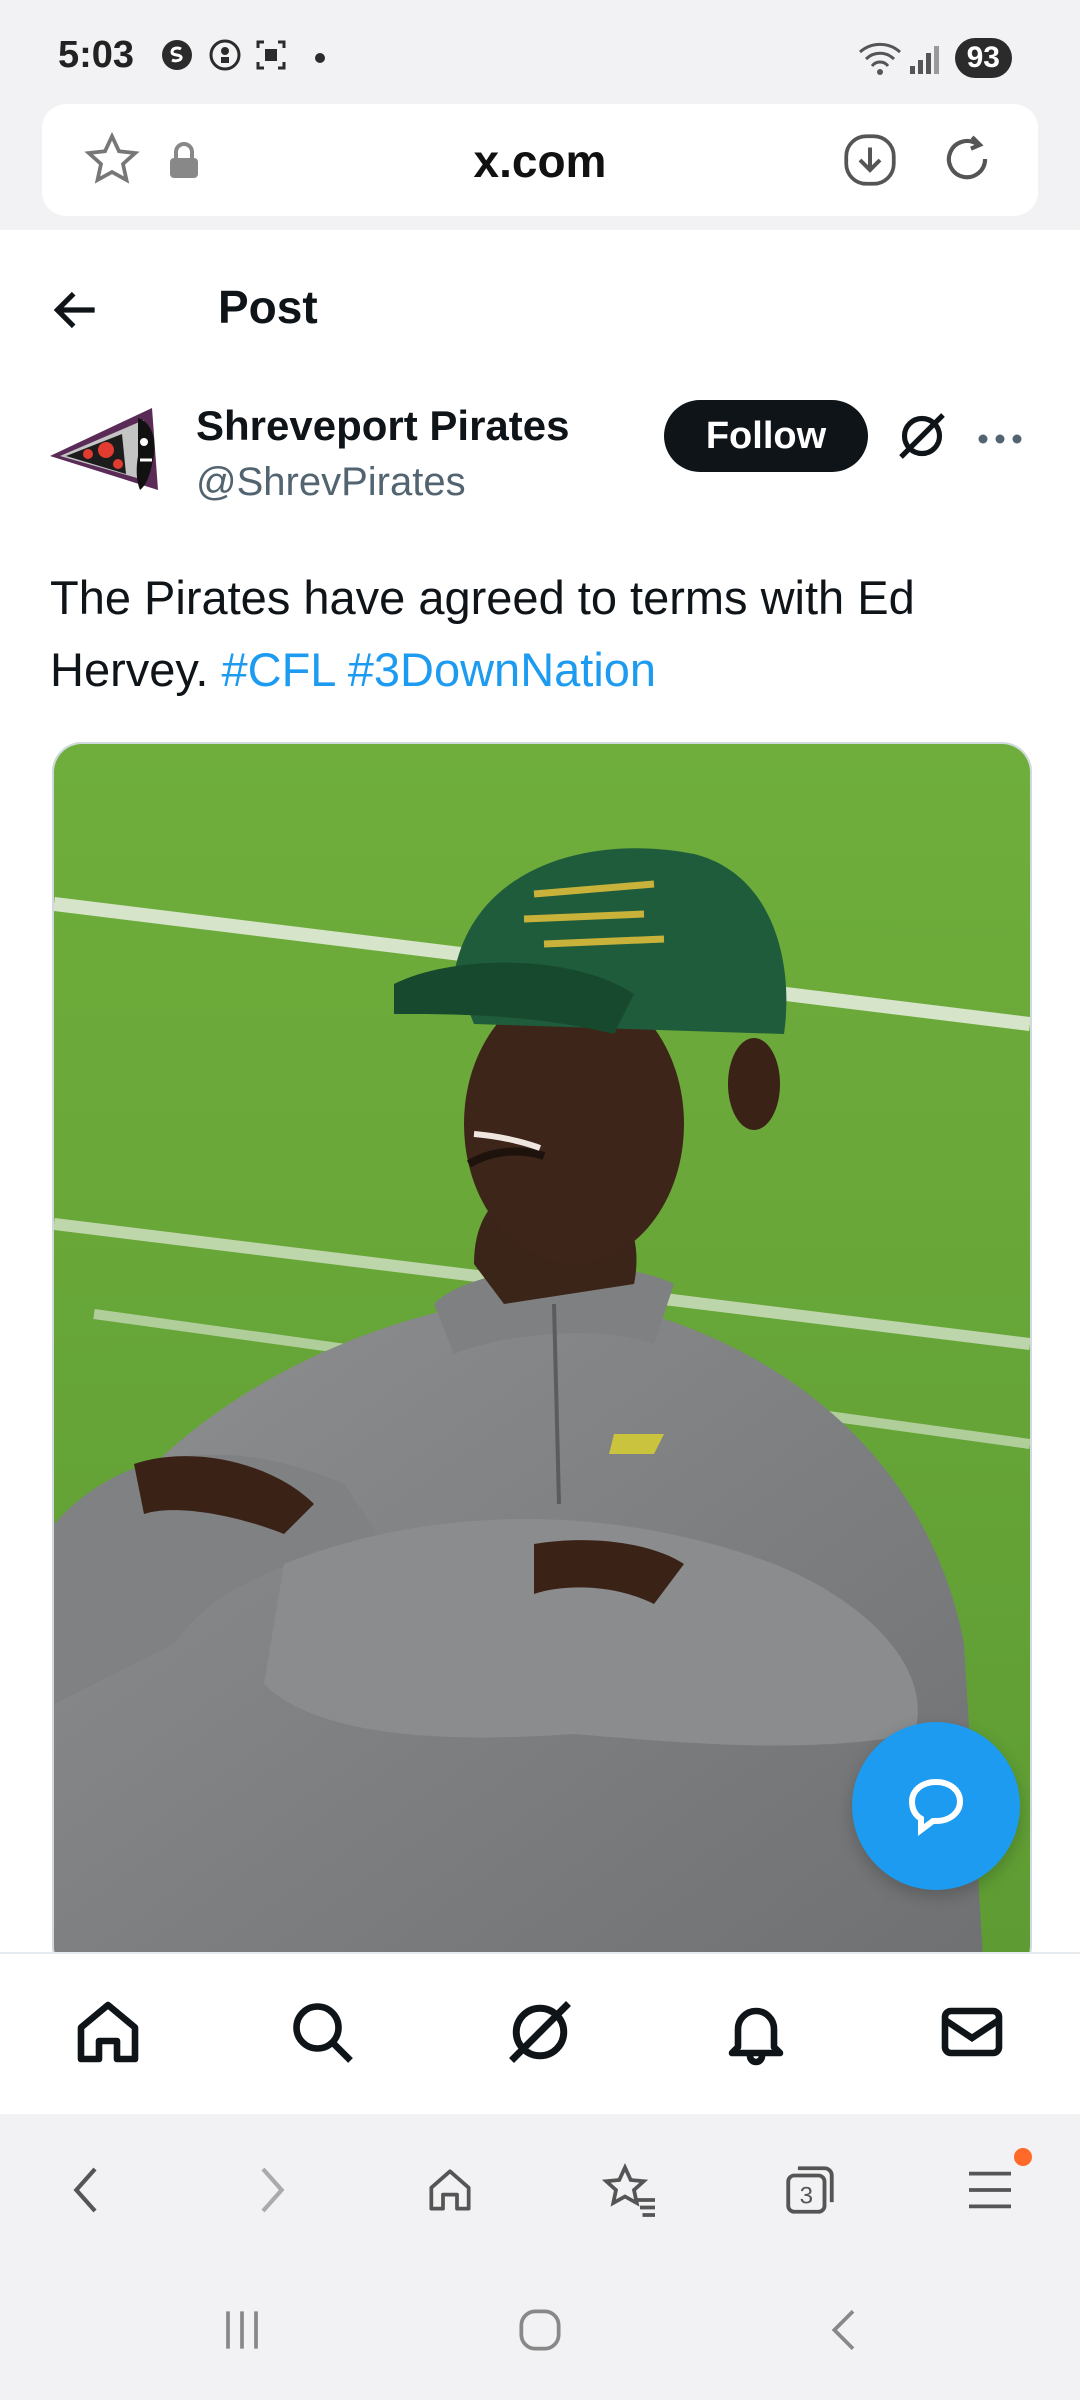 This screenshot has height=2400, width=1080. What do you see at coordinates (870, 160) in the screenshot?
I see `download-icon` at bounding box center [870, 160].